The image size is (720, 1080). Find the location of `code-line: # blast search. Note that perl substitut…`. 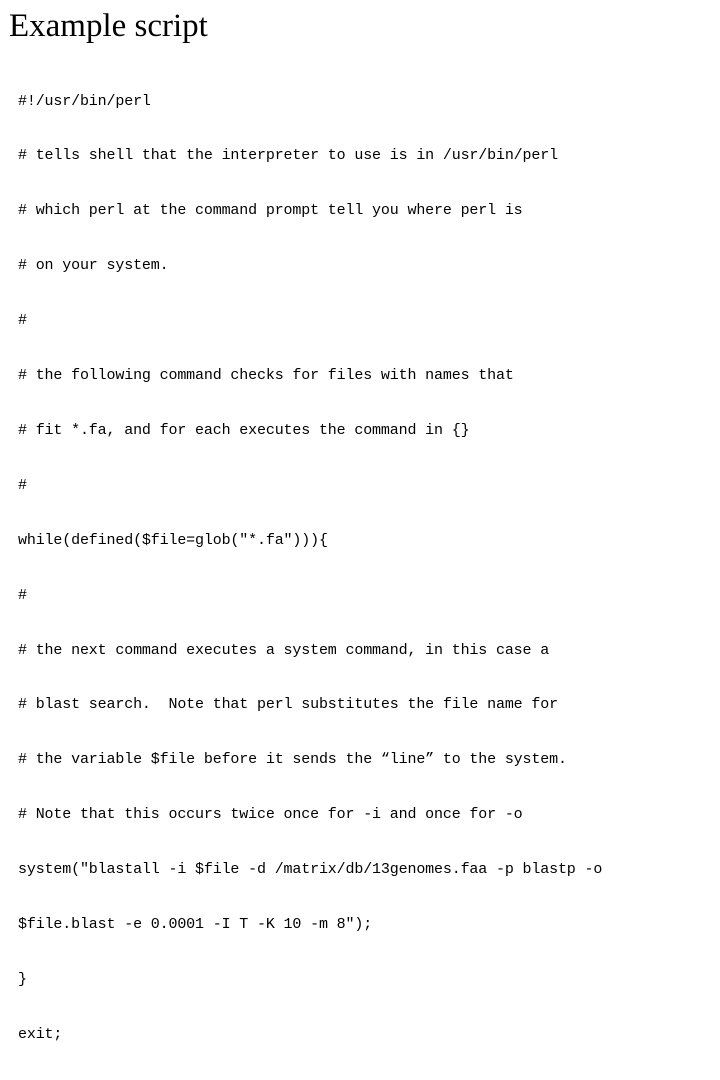

code-line: # blast search. Note that perl substitut… is located at coordinates (288, 705).